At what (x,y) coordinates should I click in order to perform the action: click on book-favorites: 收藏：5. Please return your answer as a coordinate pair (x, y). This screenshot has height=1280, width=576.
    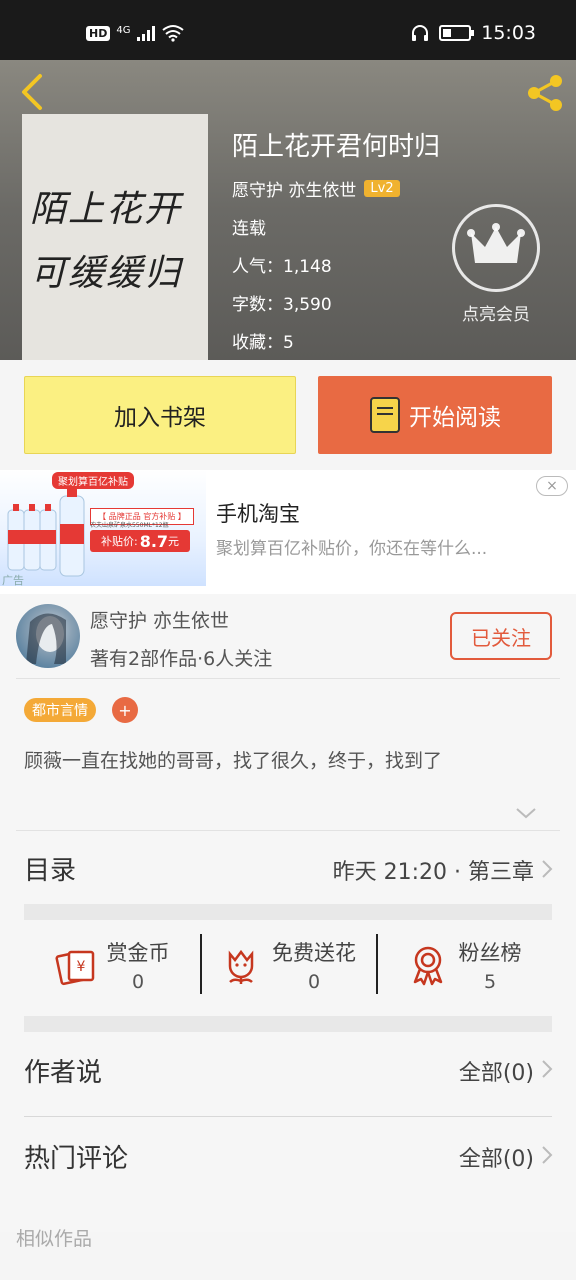
    Looking at the image, I should click on (263, 343).